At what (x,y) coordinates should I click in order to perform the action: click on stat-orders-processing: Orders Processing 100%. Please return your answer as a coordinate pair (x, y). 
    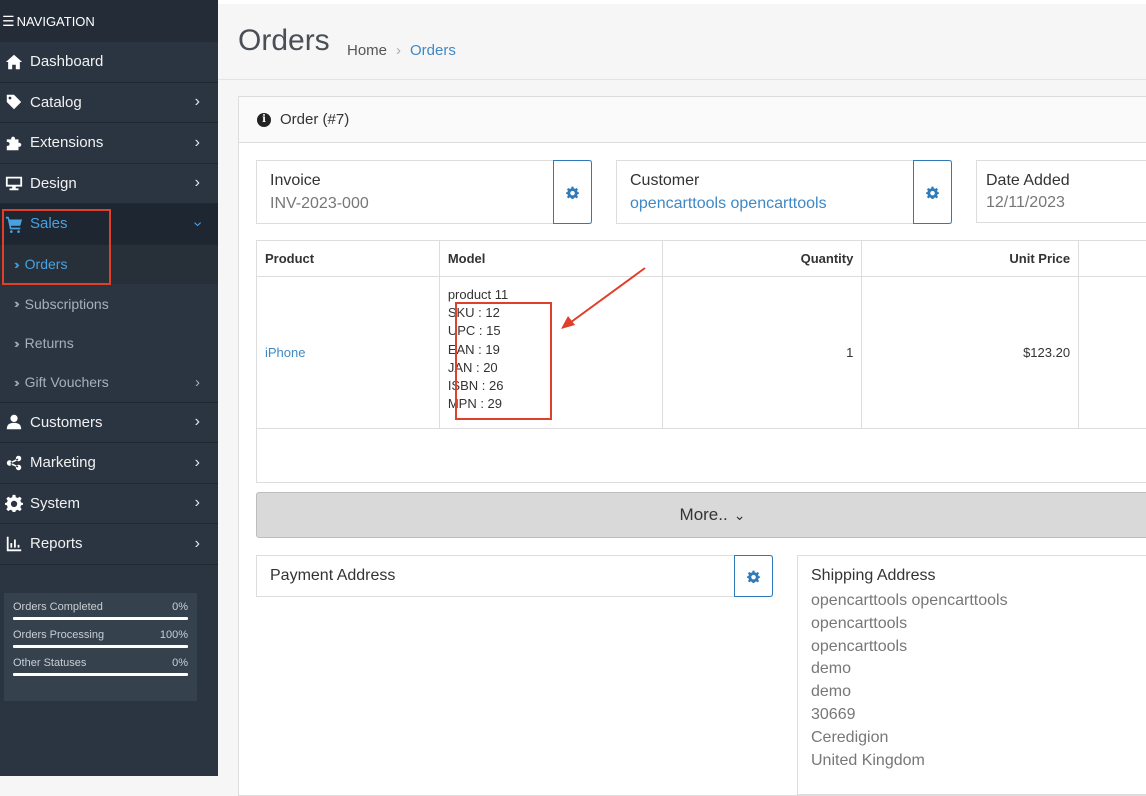
    Looking at the image, I should click on (100, 638).